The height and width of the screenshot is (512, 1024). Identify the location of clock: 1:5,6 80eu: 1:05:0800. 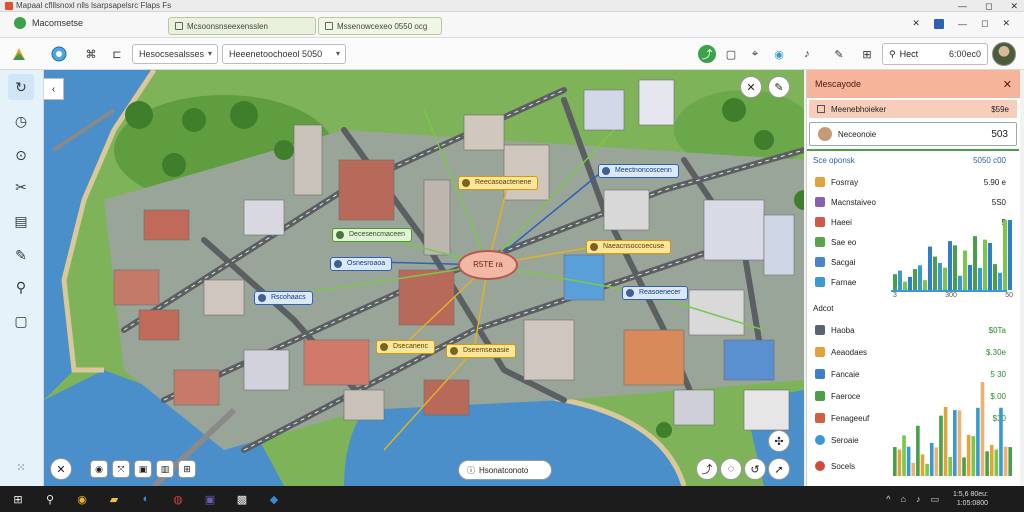
(970, 499).